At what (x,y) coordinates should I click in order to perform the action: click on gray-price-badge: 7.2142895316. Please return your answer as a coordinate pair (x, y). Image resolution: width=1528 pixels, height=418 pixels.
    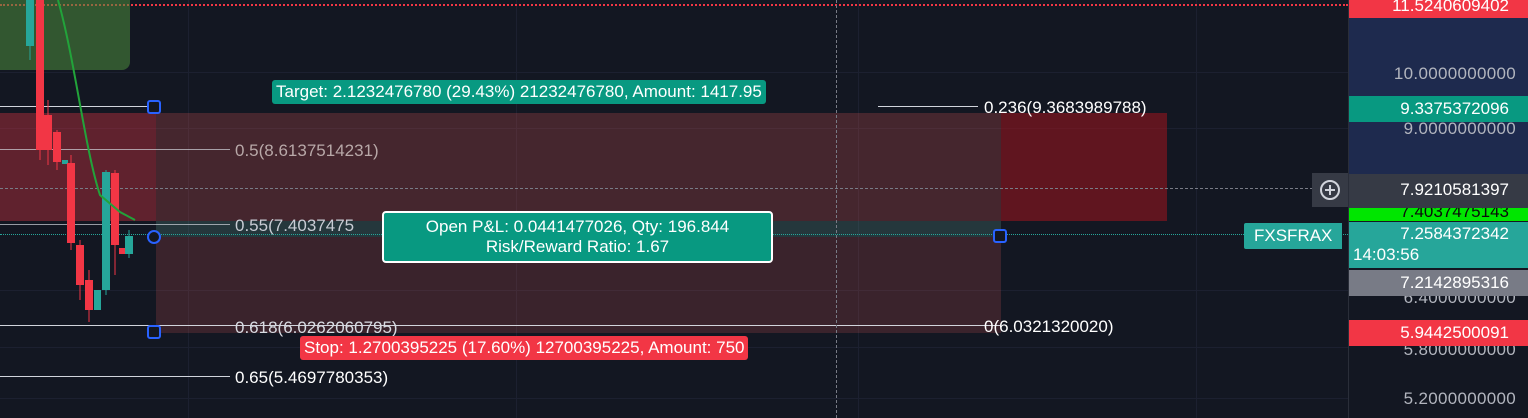
    Looking at the image, I should click on (1438, 283).